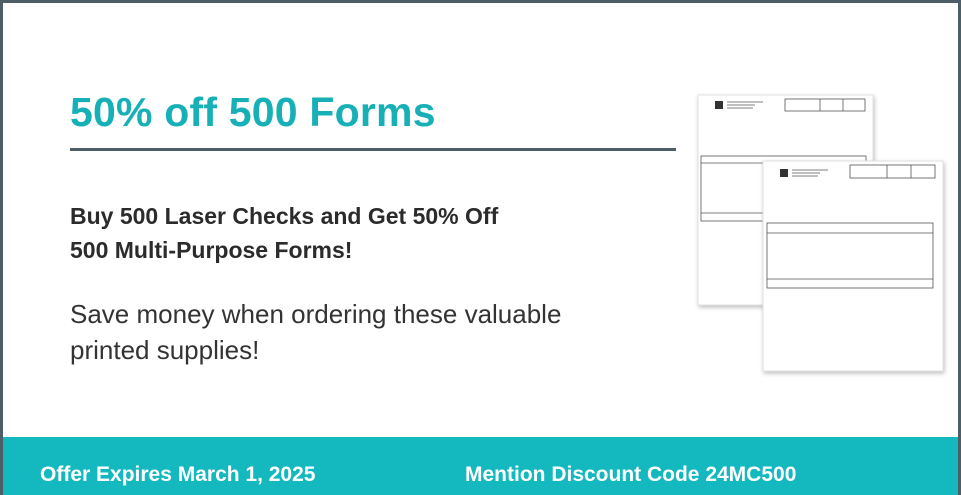 This screenshot has width=961, height=495. What do you see at coordinates (165, 350) in the screenshot?
I see `description-line-2: printed supplies!` at bounding box center [165, 350].